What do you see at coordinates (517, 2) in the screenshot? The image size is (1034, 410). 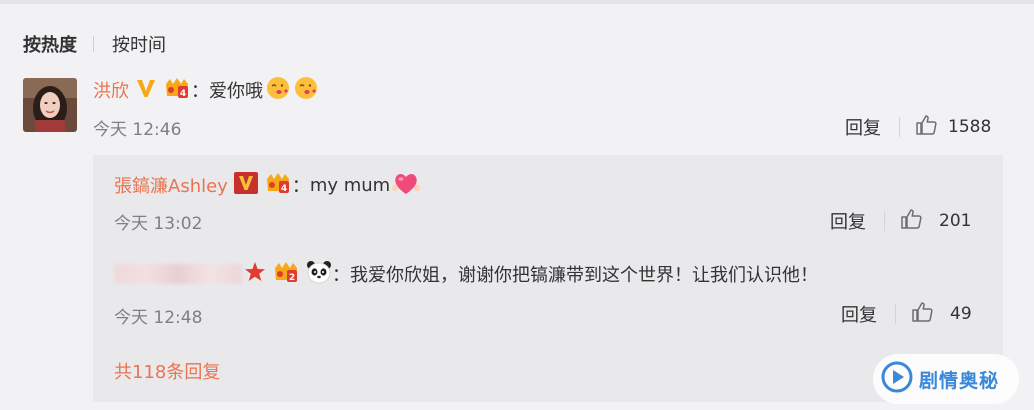 I see `top-divider` at bounding box center [517, 2].